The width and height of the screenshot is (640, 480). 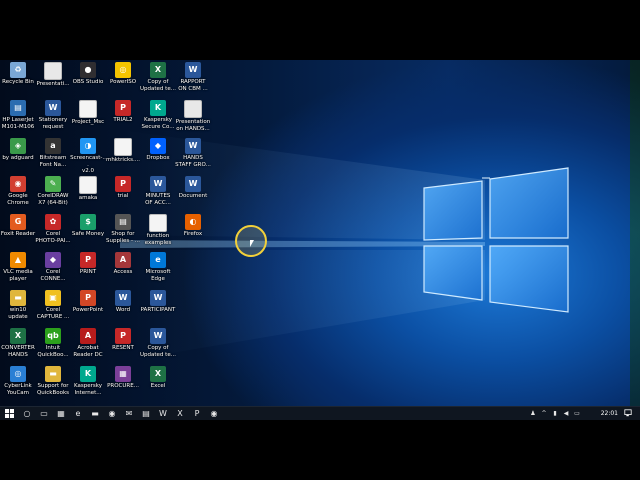 I want to click on desktop-icon: P PRINT, so click(x=88, y=264).